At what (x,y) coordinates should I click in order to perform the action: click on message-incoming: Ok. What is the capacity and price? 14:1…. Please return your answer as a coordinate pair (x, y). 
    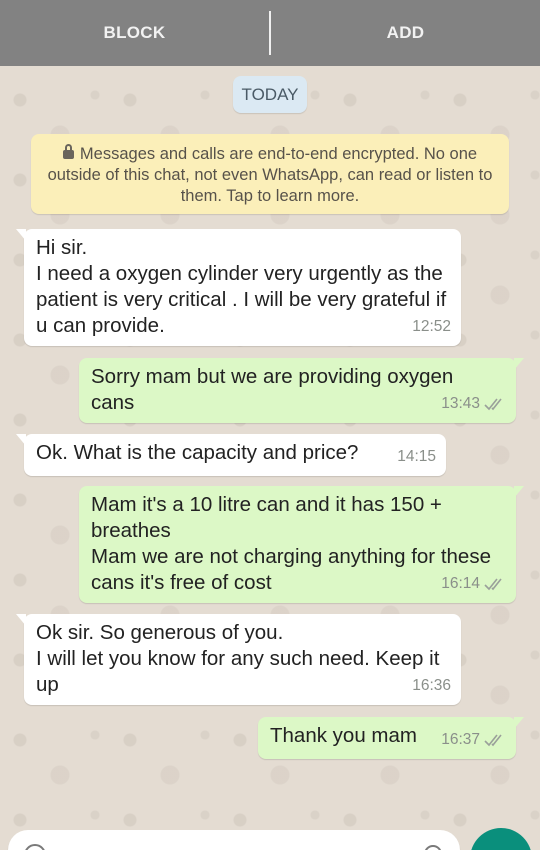
    Looking at the image, I should click on (231, 455).